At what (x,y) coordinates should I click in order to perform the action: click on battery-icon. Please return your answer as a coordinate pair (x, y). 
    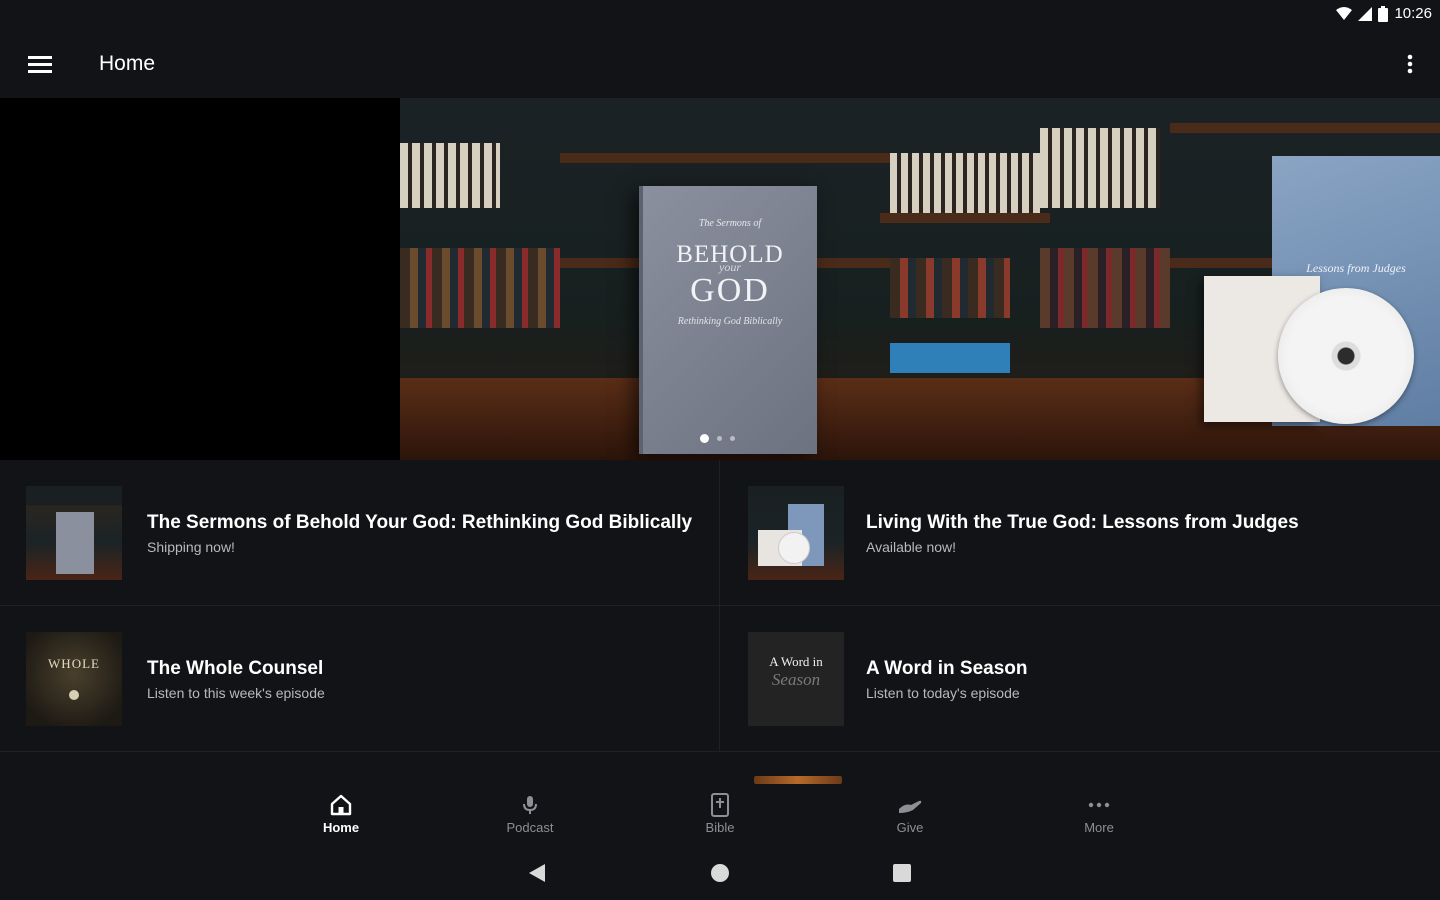
    Looking at the image, I should click on (1383, 13).